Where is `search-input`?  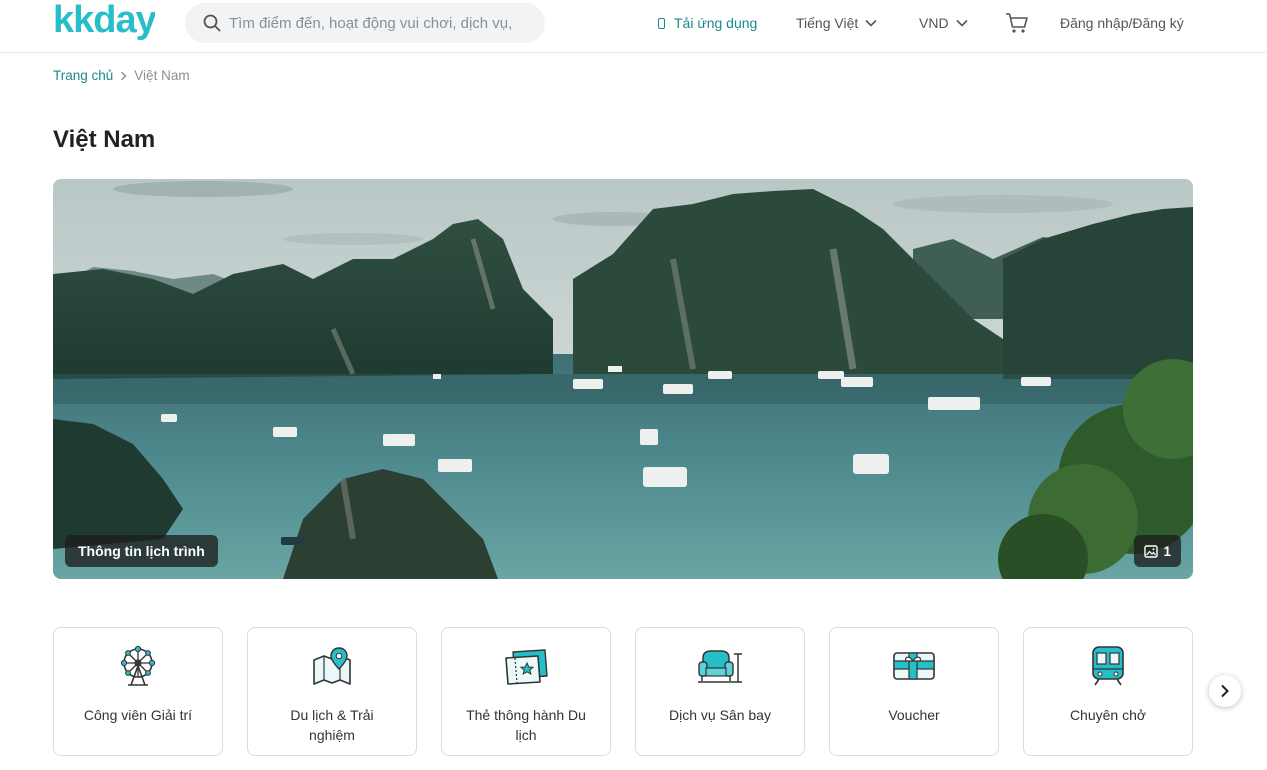
search-input is located at coordinates (379, 23).